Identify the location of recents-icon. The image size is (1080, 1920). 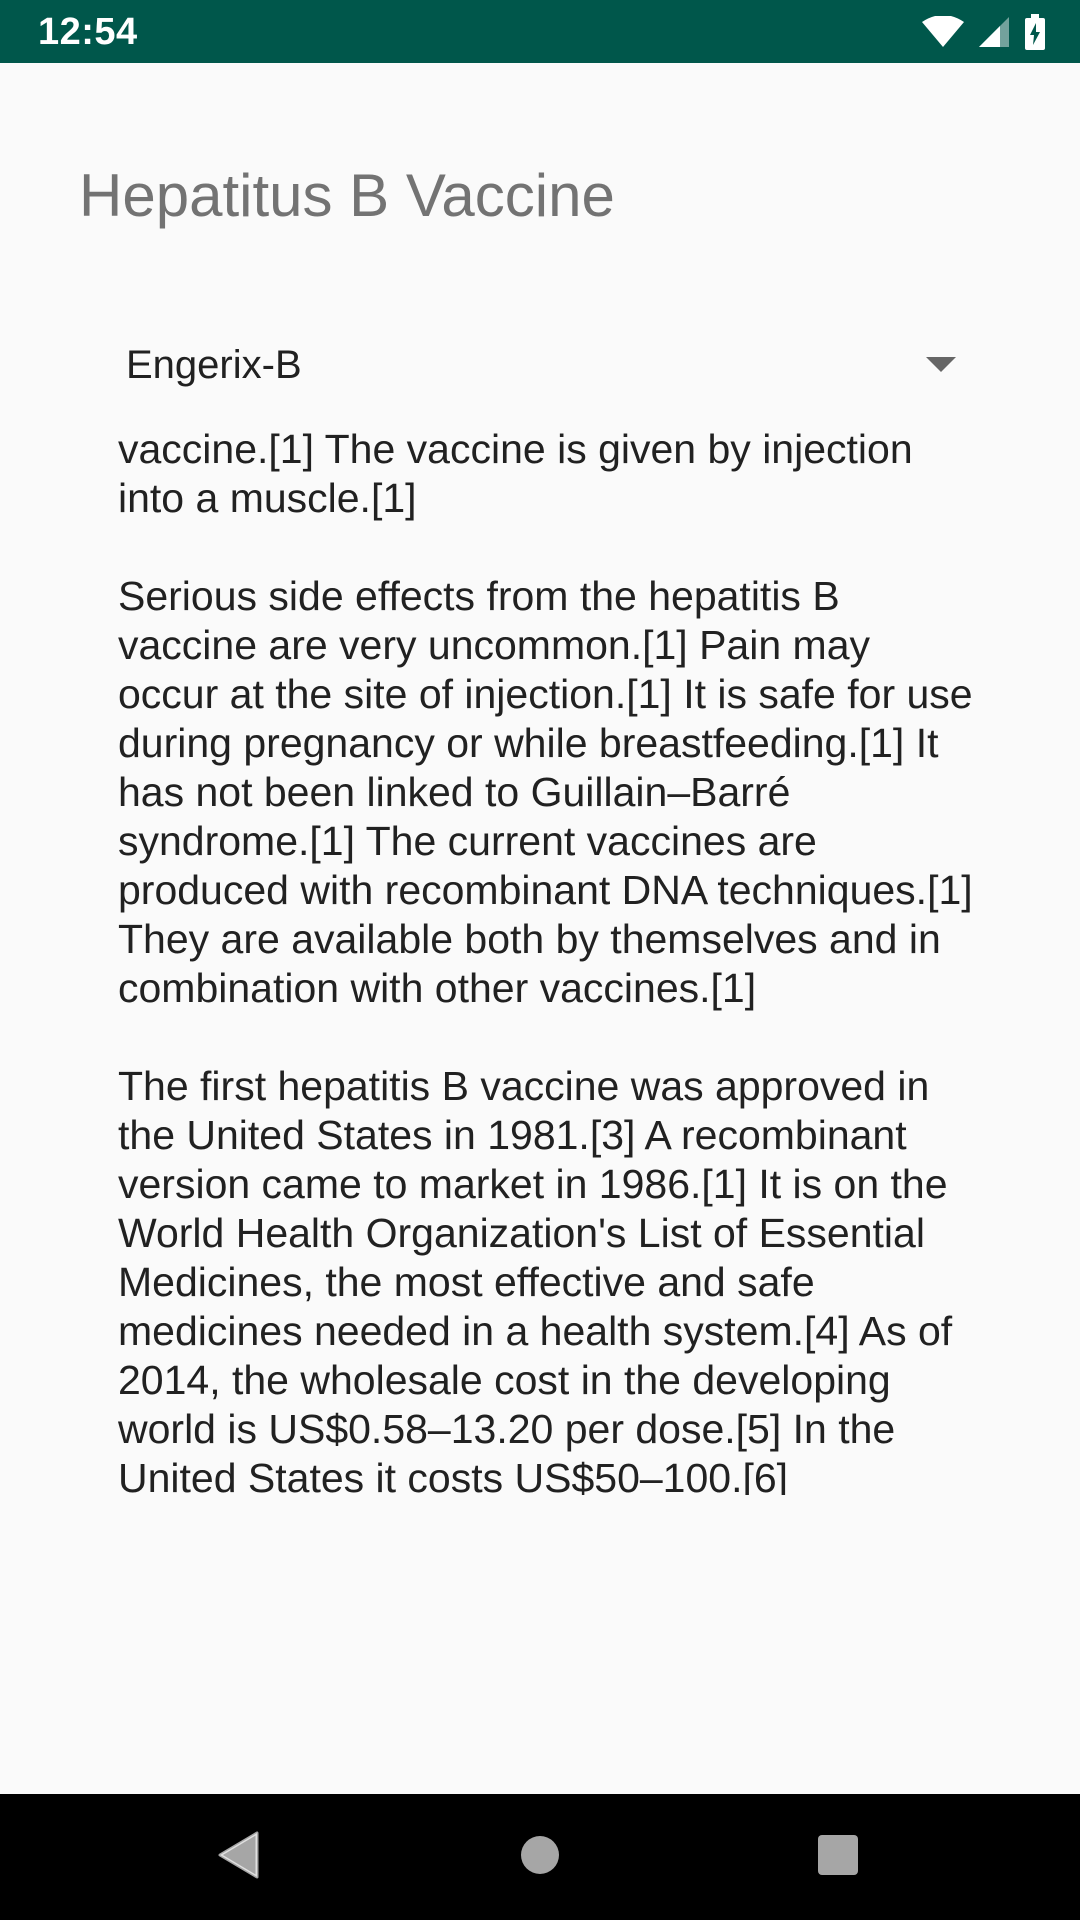
(838, 1857).